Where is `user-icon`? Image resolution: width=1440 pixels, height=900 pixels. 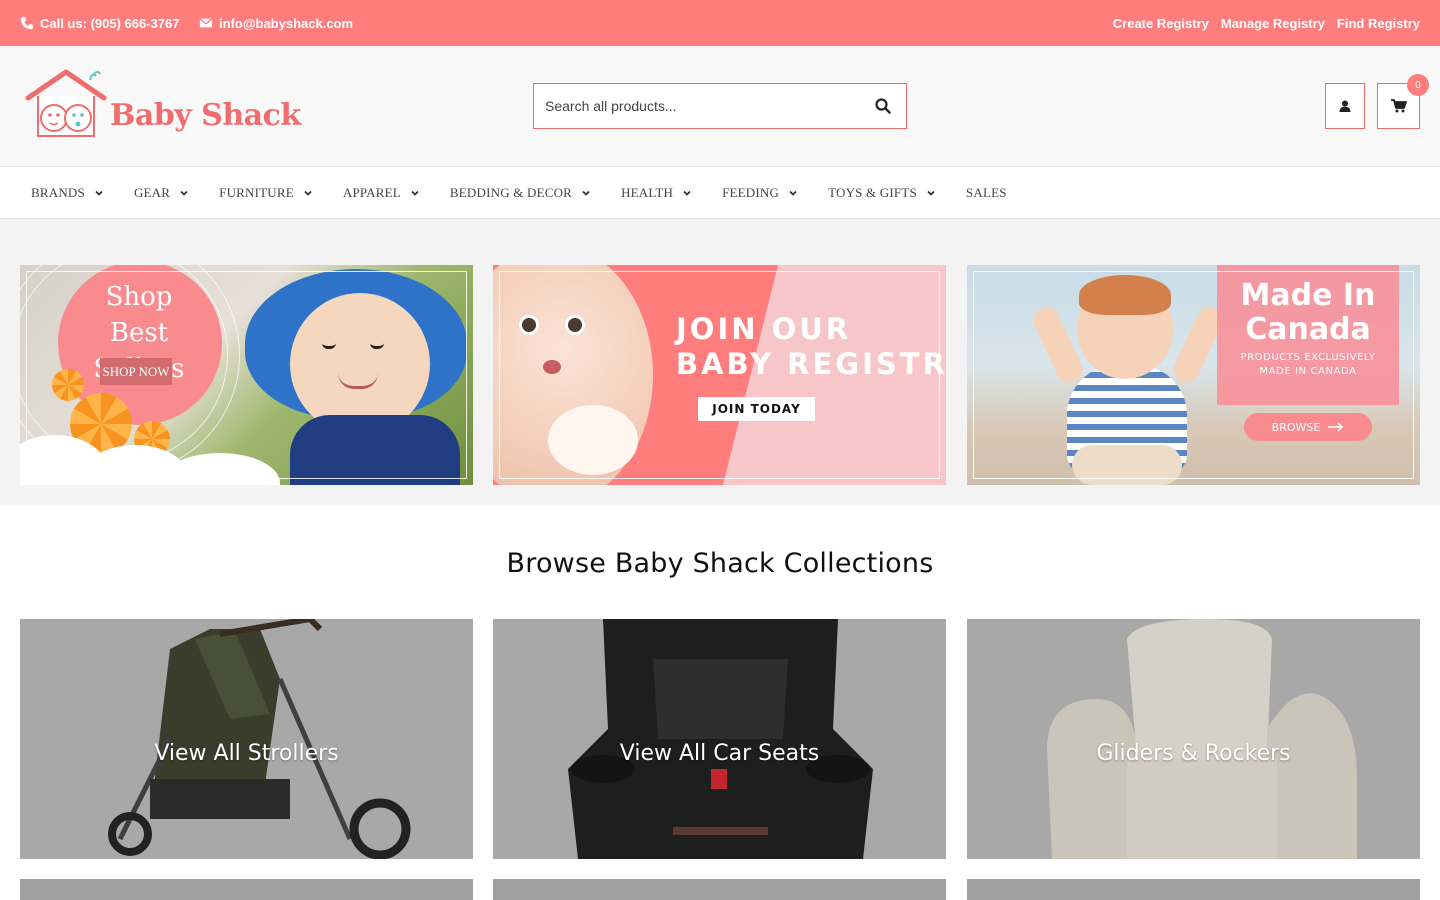
user-icon is located at coordinates (1345, 106).